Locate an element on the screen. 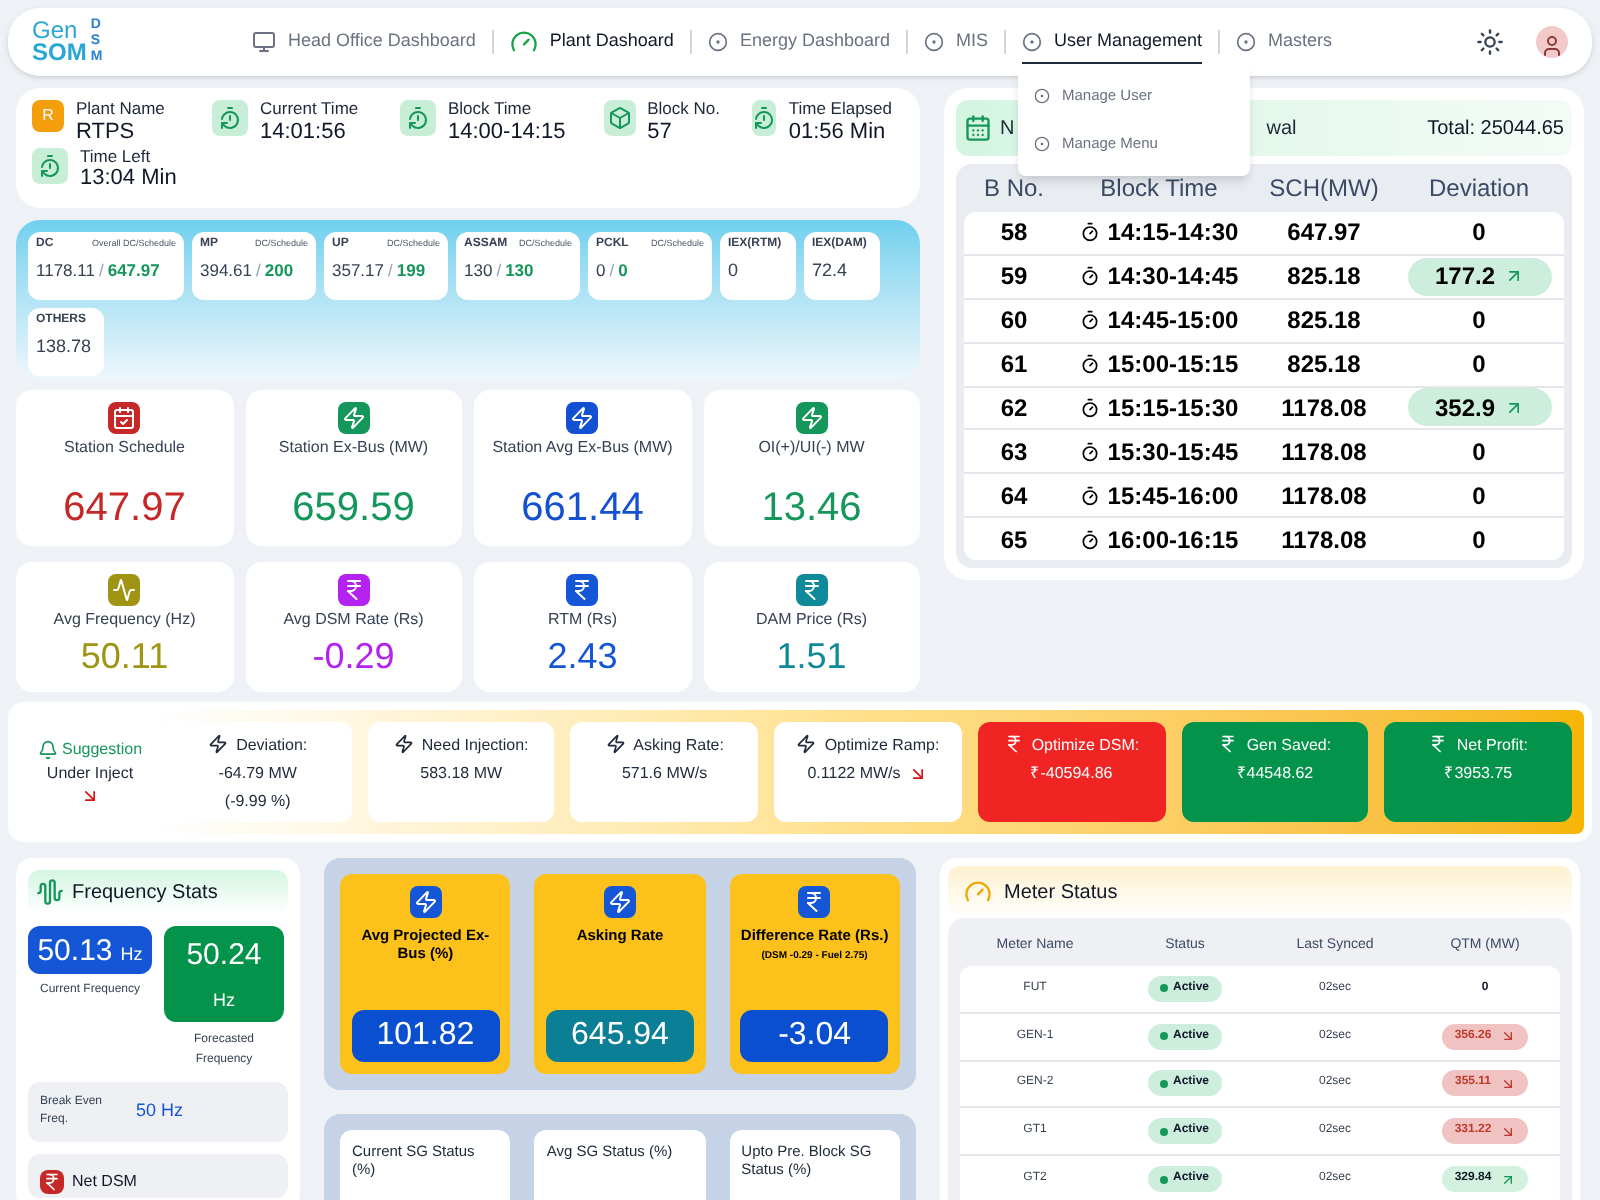 Image resolution: width=1600 pixels, height=1200 pixels. info-value: 01:56 Min is located at coordinates (838, 132).